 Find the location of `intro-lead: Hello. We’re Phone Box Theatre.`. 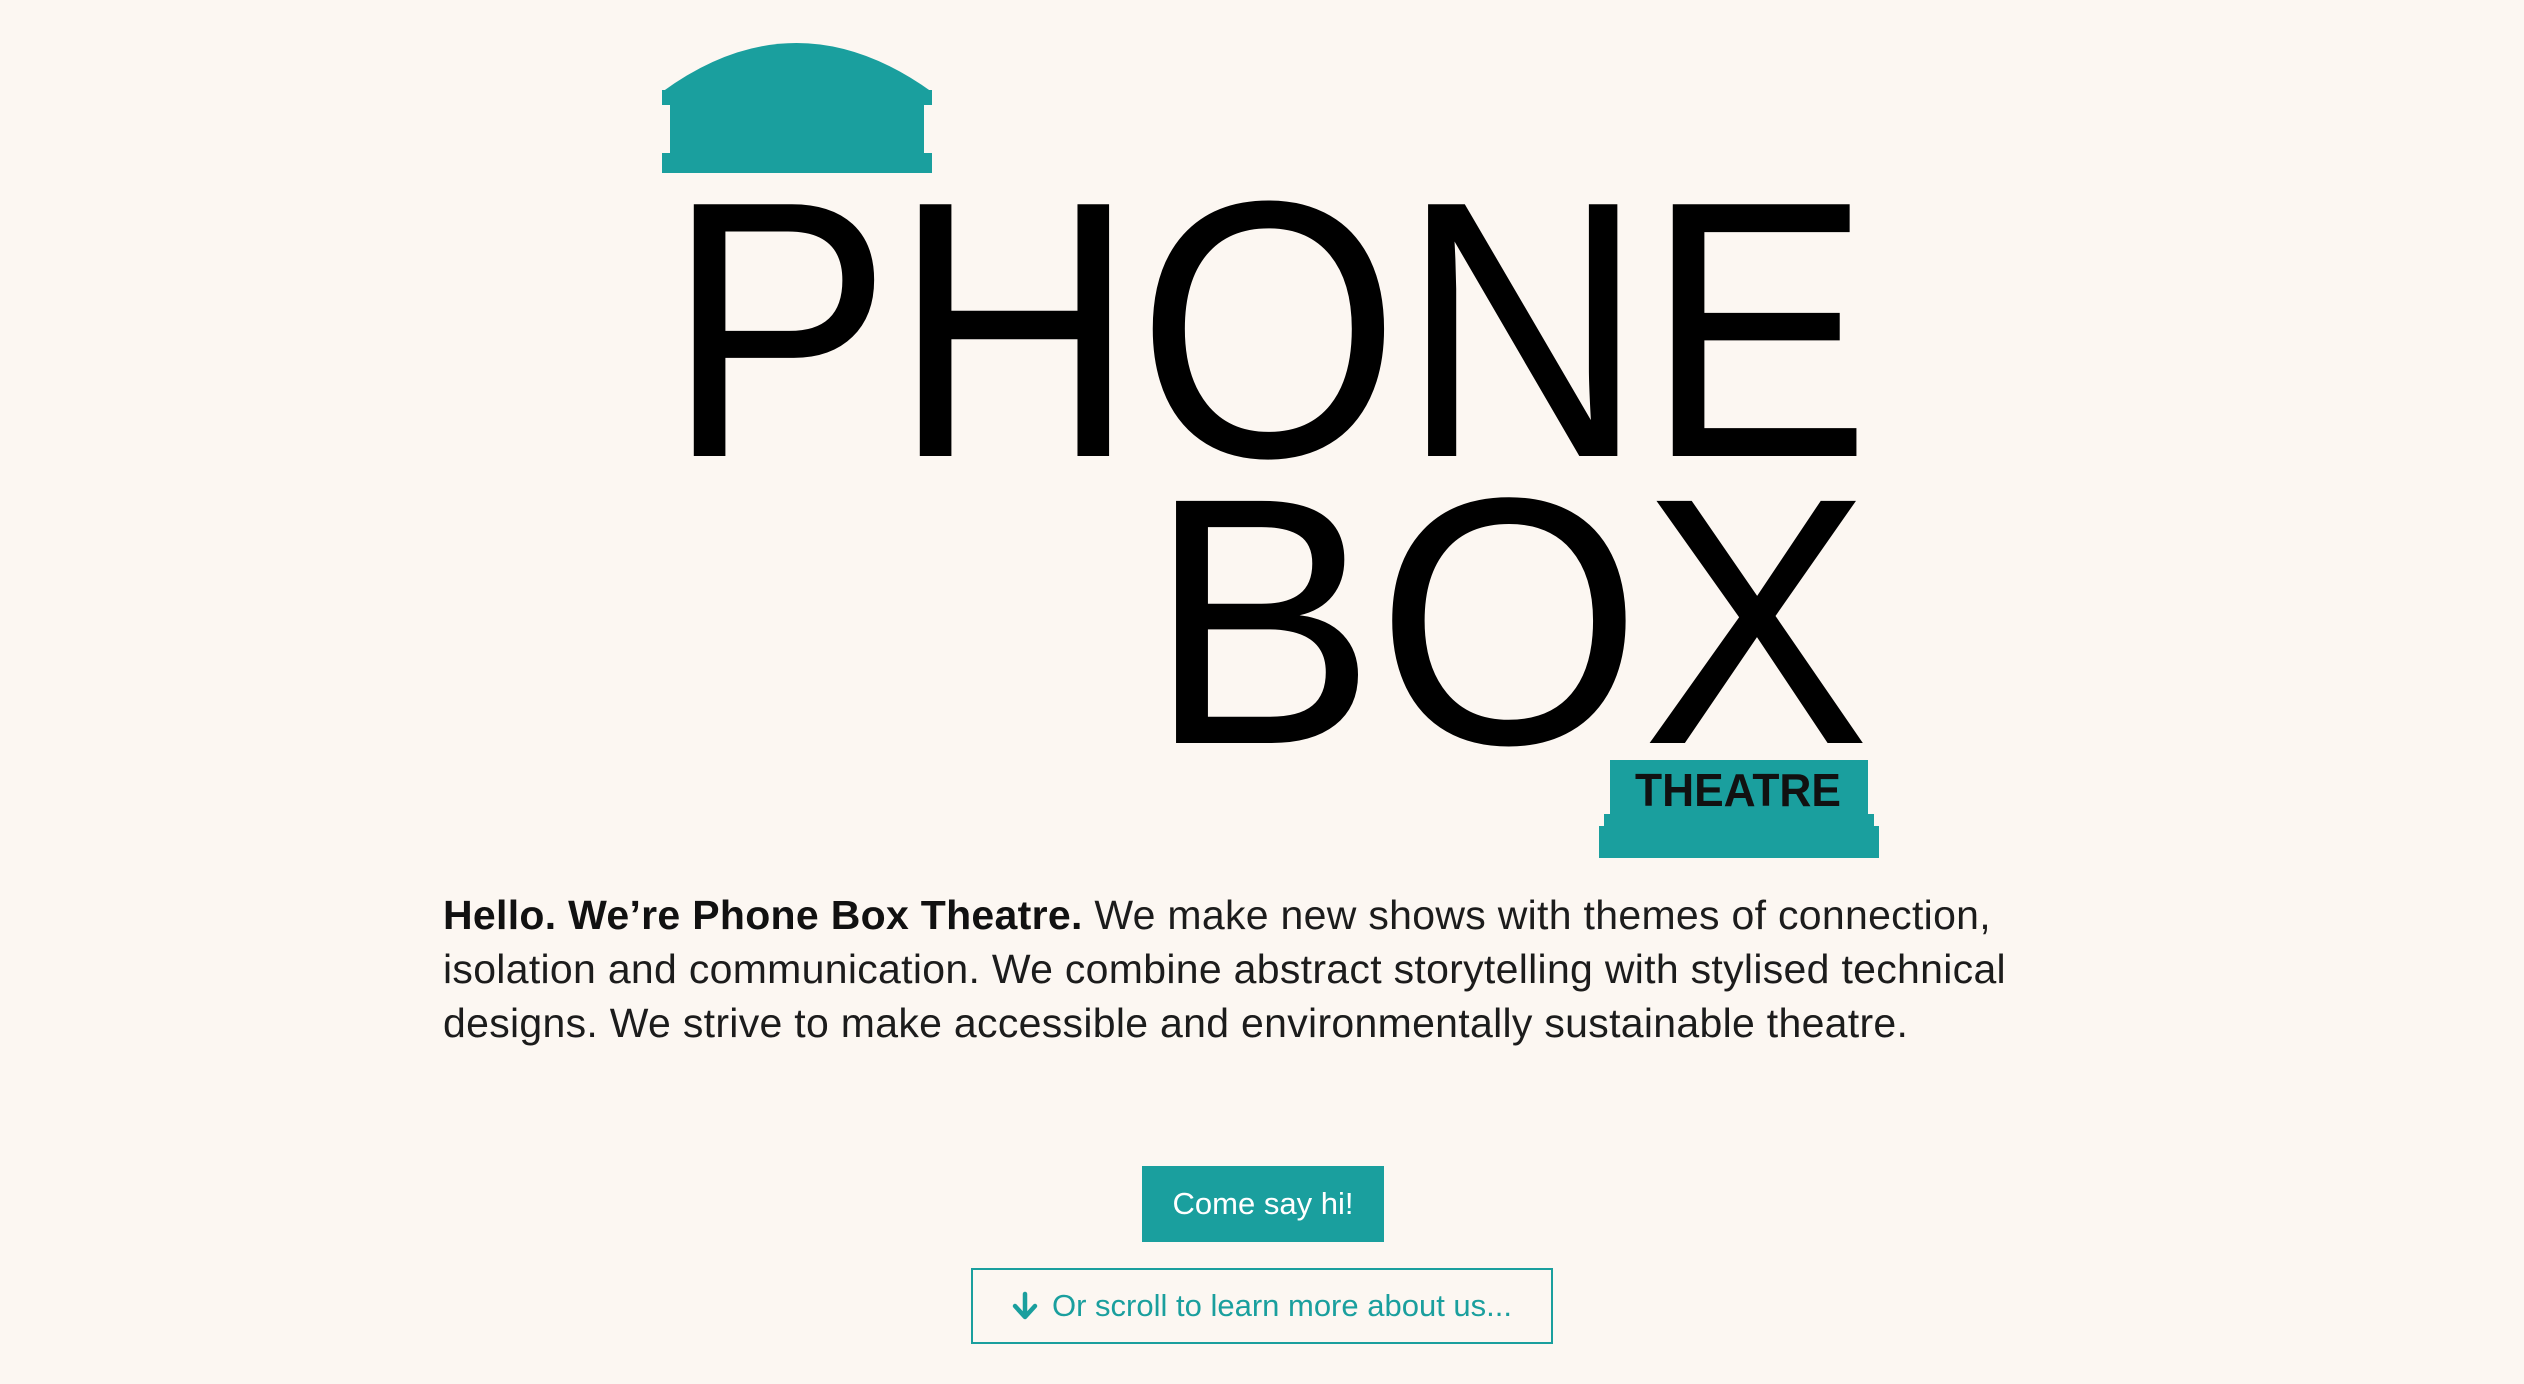

intro-lead: Hello. We’re Phone Box Theatre. is located at coordinates (763, 915).